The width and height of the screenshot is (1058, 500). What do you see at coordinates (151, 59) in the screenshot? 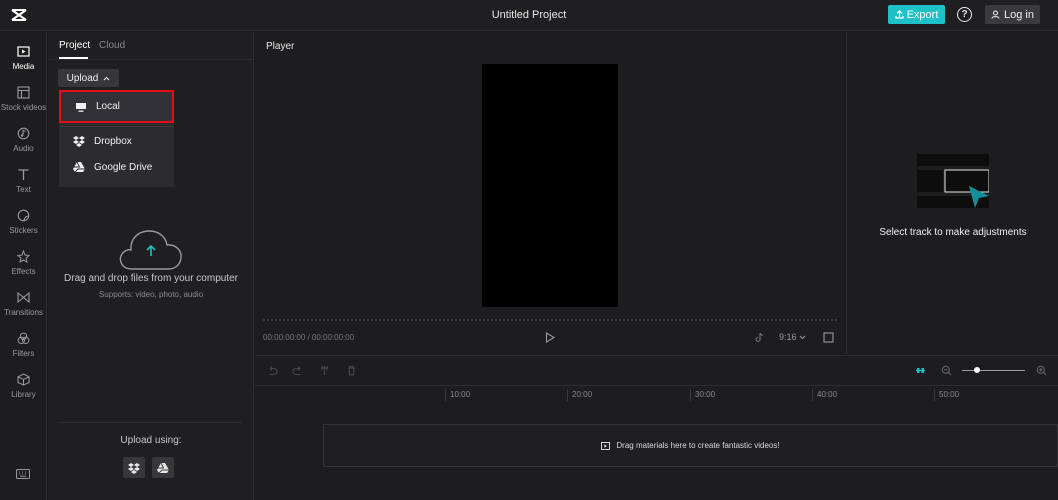
I see `tab-divider` at bounding box center [151, 59].